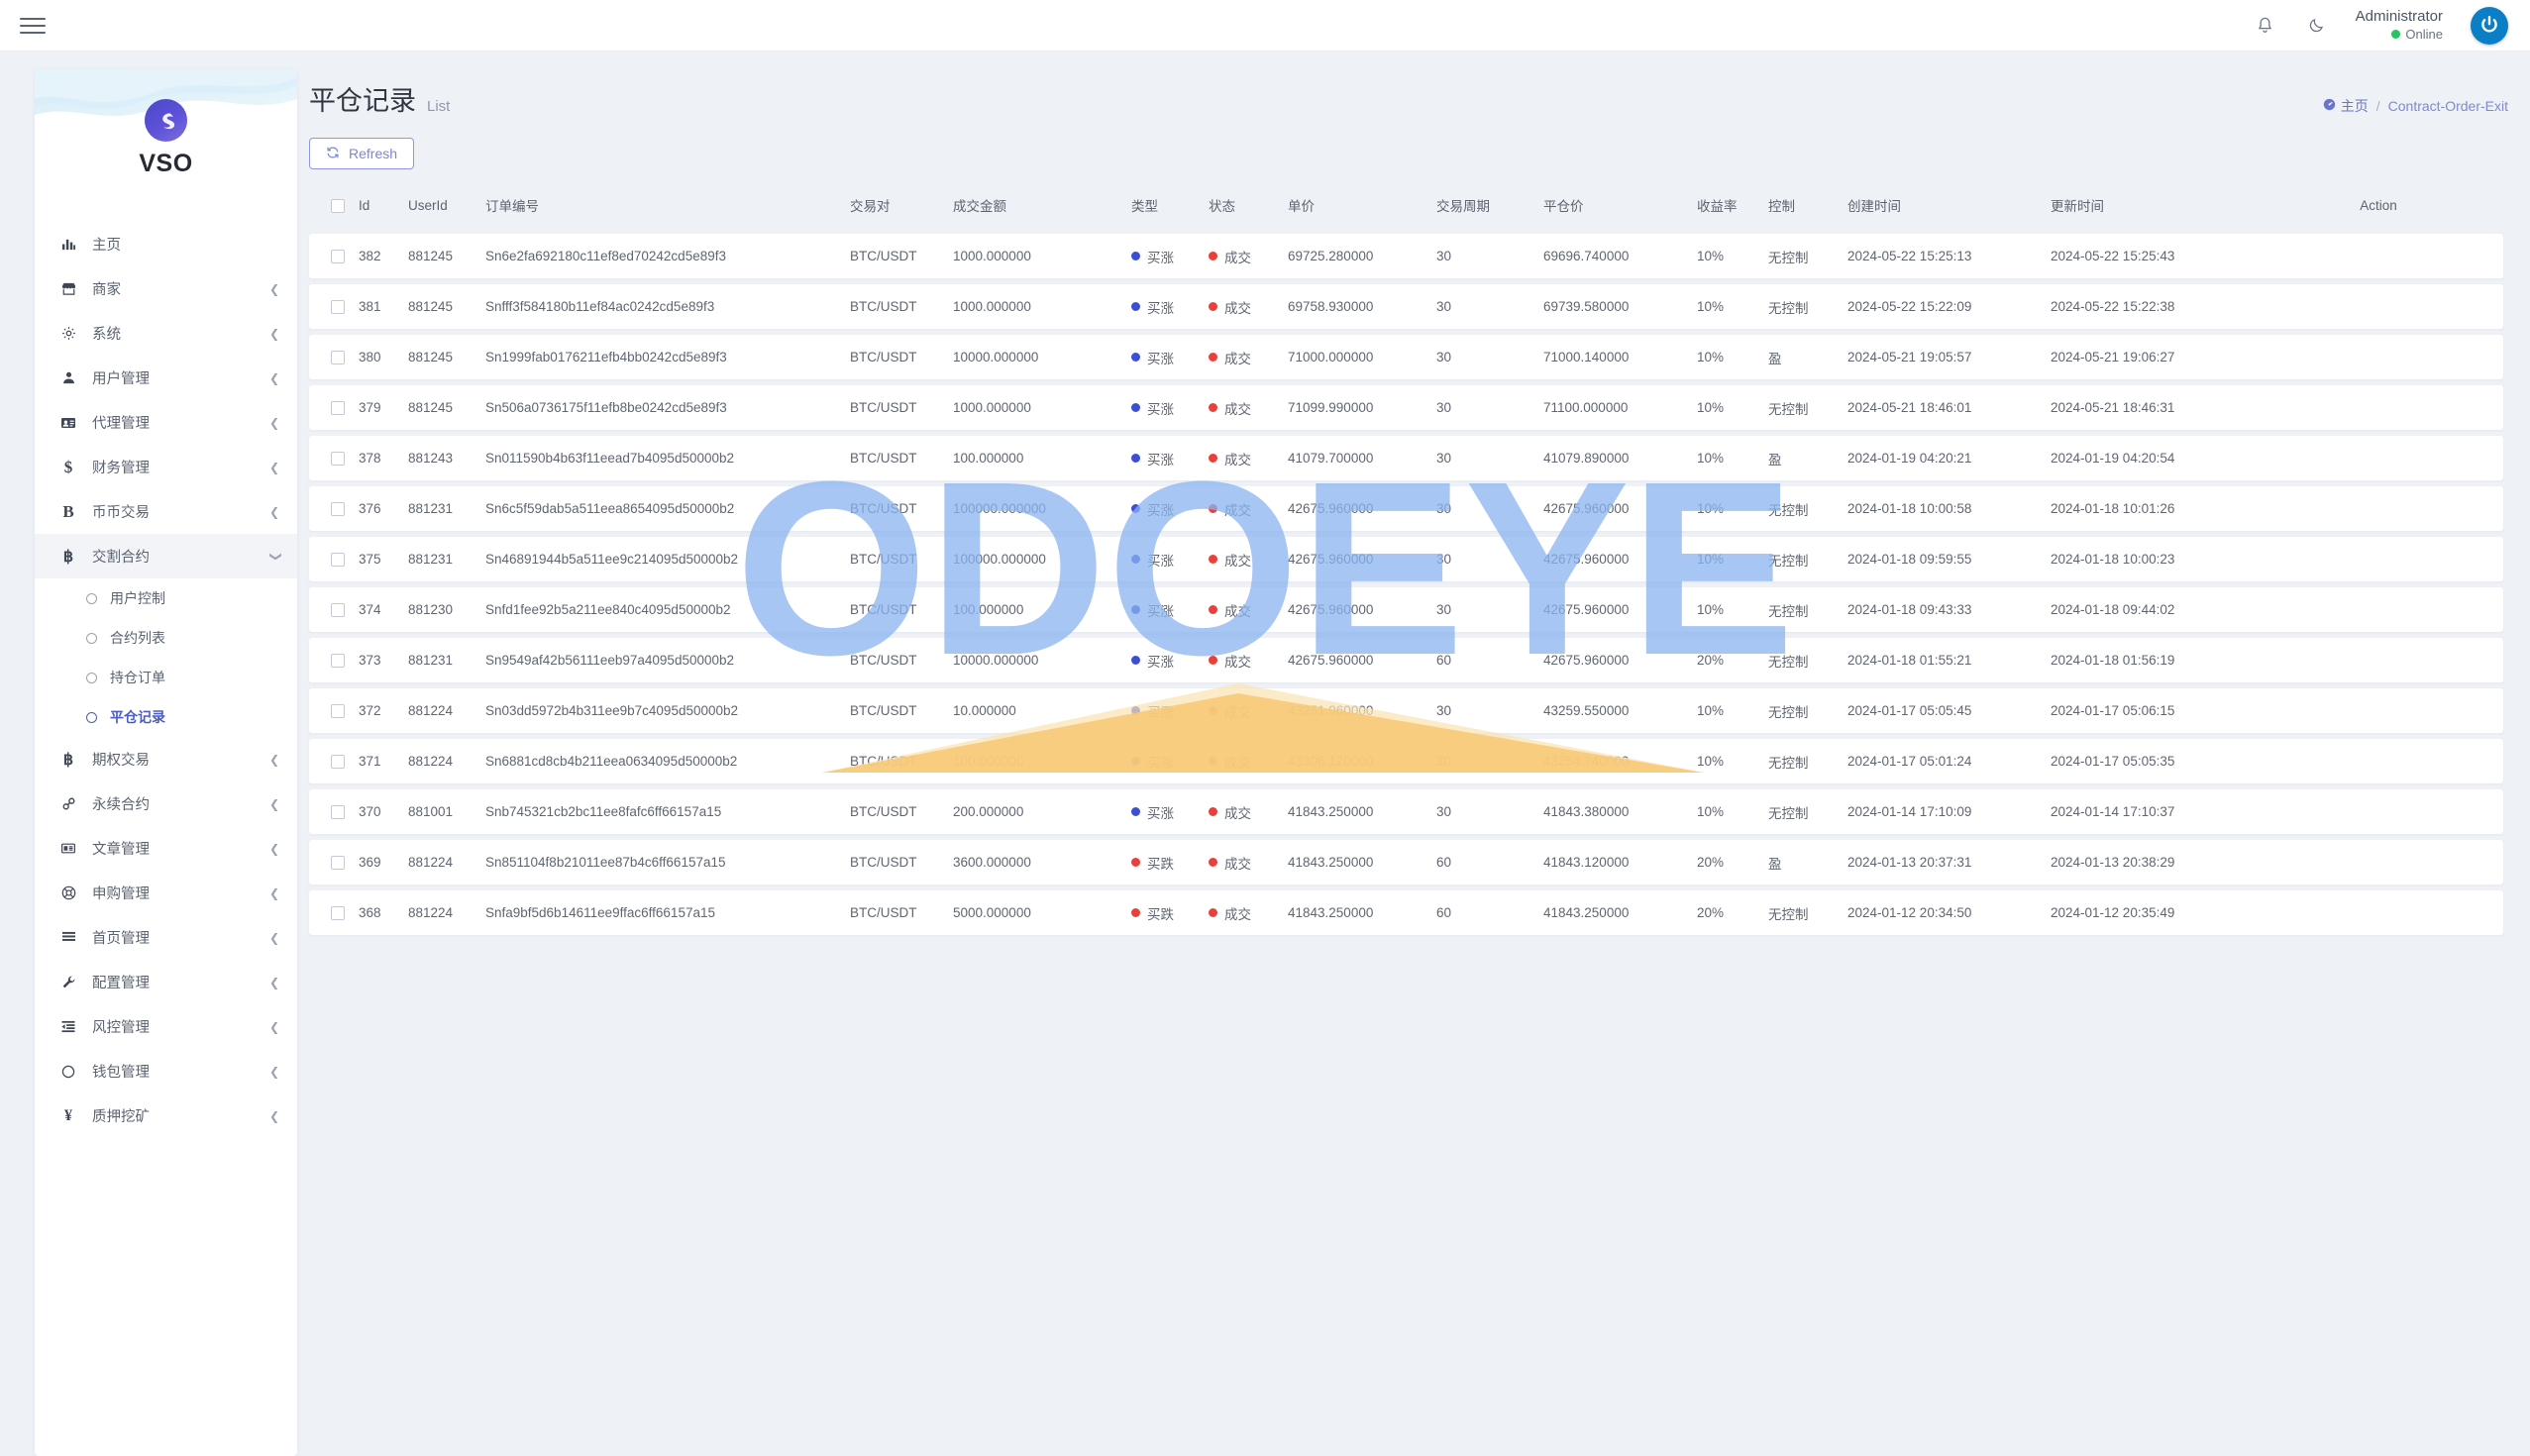  I want to click on sidebar-item-article-management: 文章管理 ❮, so click(166, 848).